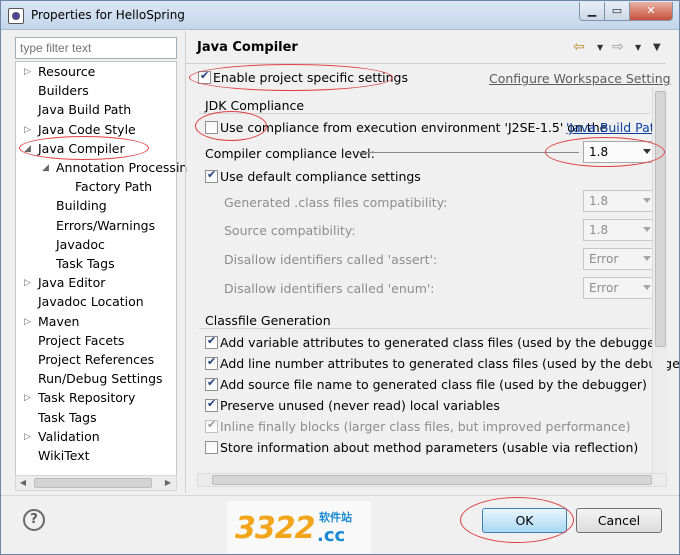 The width and height of the screenshot is (680, 555). Describe the element at coordinates (614, 127) in the screenshot. I see `java-build-path-link: 'Java Build Path` at that location.